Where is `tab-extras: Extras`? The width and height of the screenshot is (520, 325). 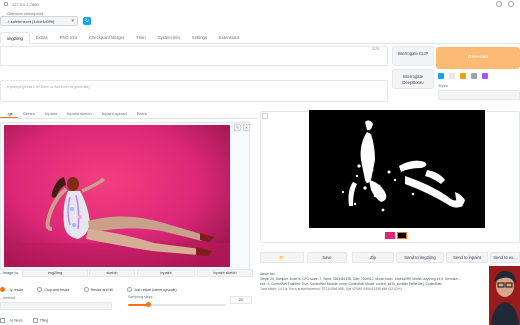
tab-extras: Extras is located at coordinates (42, 38).